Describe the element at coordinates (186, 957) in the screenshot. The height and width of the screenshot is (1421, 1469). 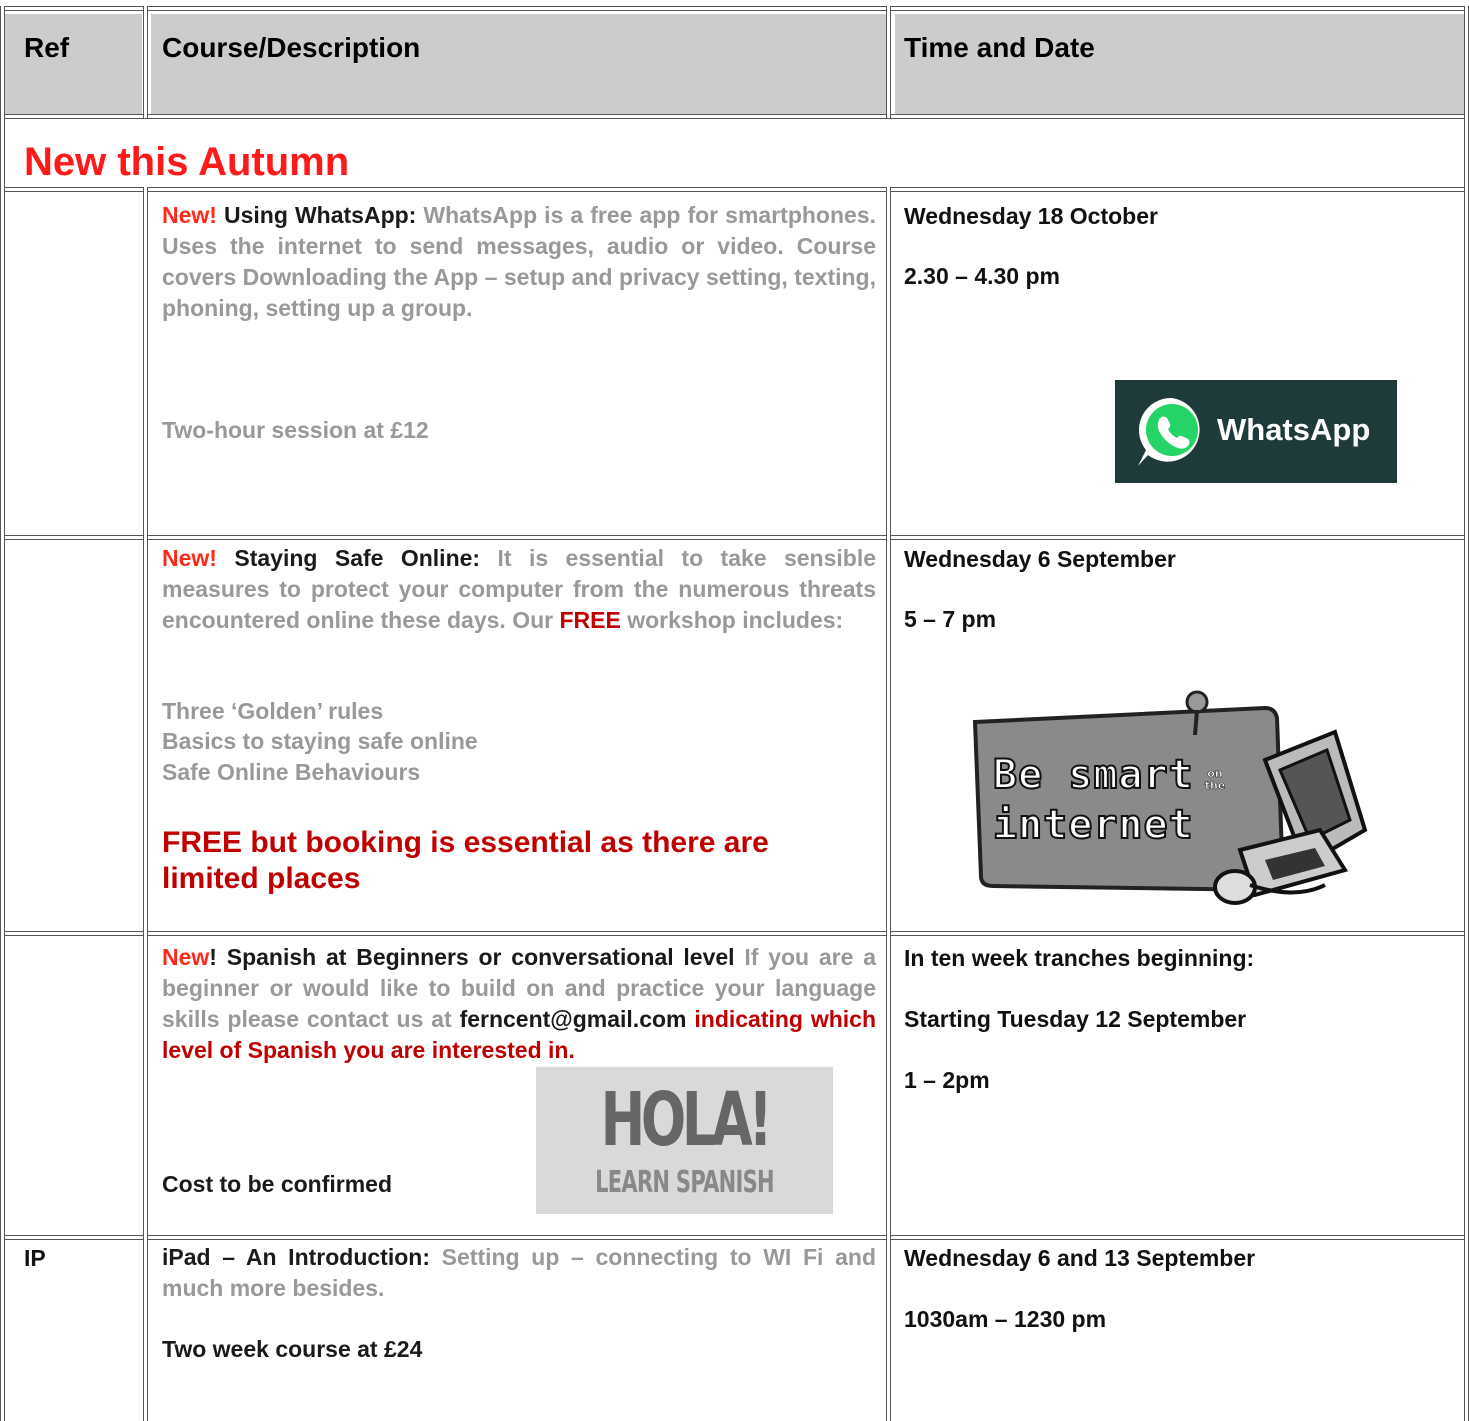
I see `new-tag: New` at that location.